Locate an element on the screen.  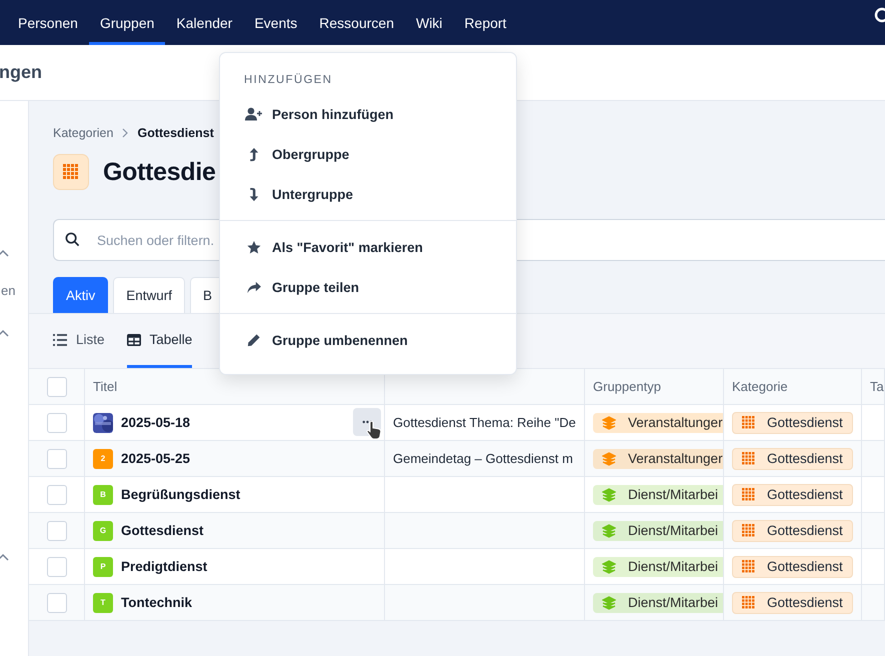
page-header-title: ngen is located at coordinates (21, 72).